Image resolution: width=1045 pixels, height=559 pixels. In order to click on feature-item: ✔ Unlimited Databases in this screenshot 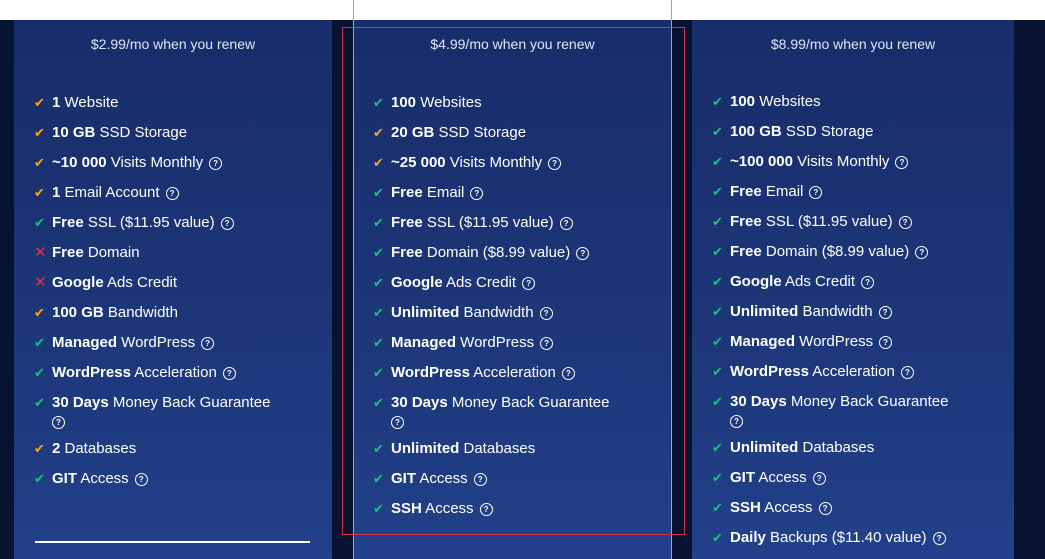, I will do `click(858, 448)`.